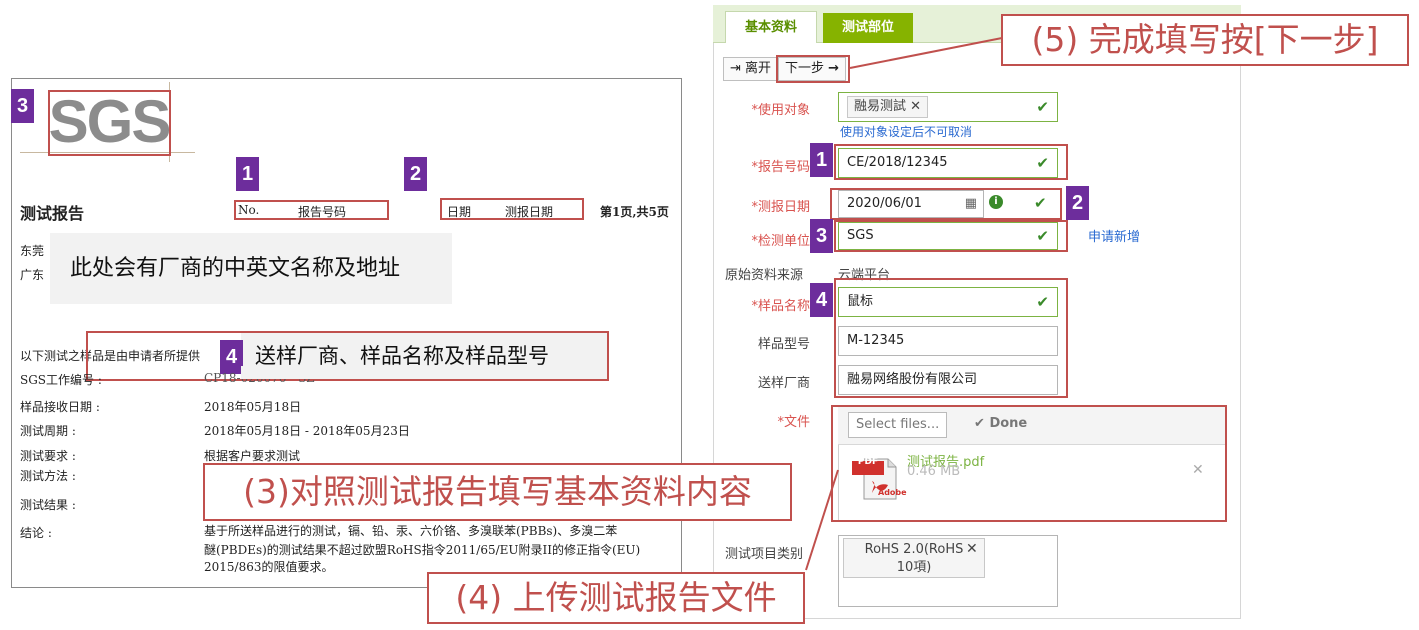  What do you see at coordinates (904, 304) in the screenshot?
I see `annotation-connector-lines` at bounding box center [904, 304].